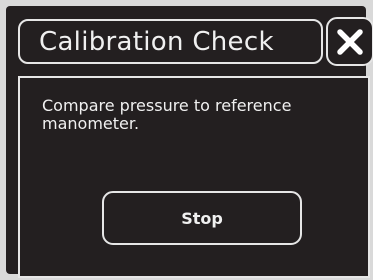  What do you see at coordinates (156, 42) in the screenshot?
I see `dialog-title: Calibration Check` at bounding box center [156, 42].